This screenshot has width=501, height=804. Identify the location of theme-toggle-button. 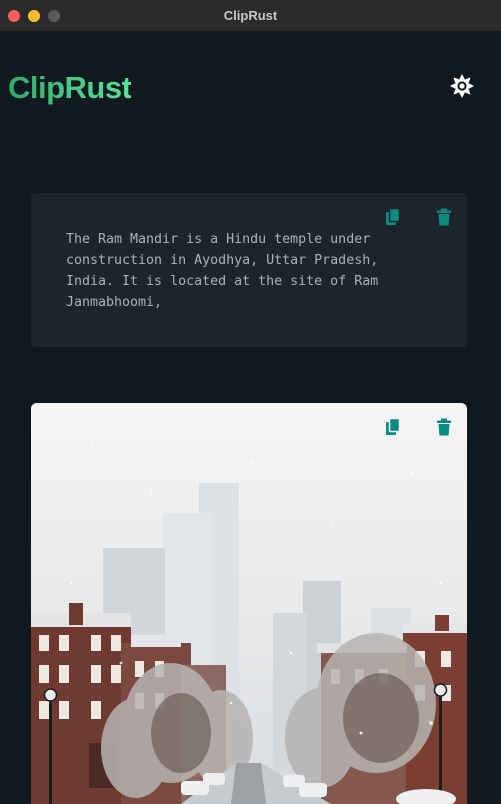
(462, 86).